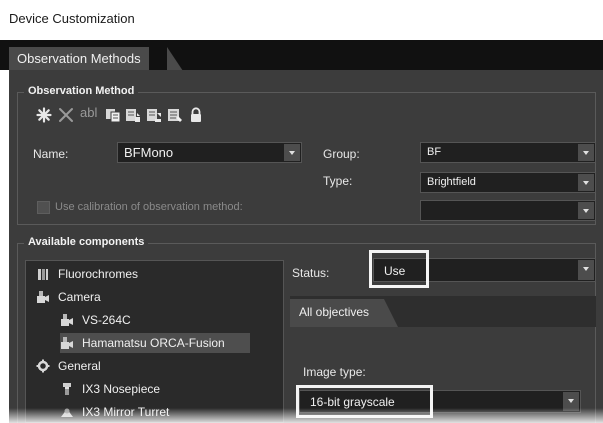 Image resolution: width=603 pixels, height=423 pixels. I want to click on tree-item-ix3-mirror-turret: IX3 Mirror Turret, so click(167, 412).